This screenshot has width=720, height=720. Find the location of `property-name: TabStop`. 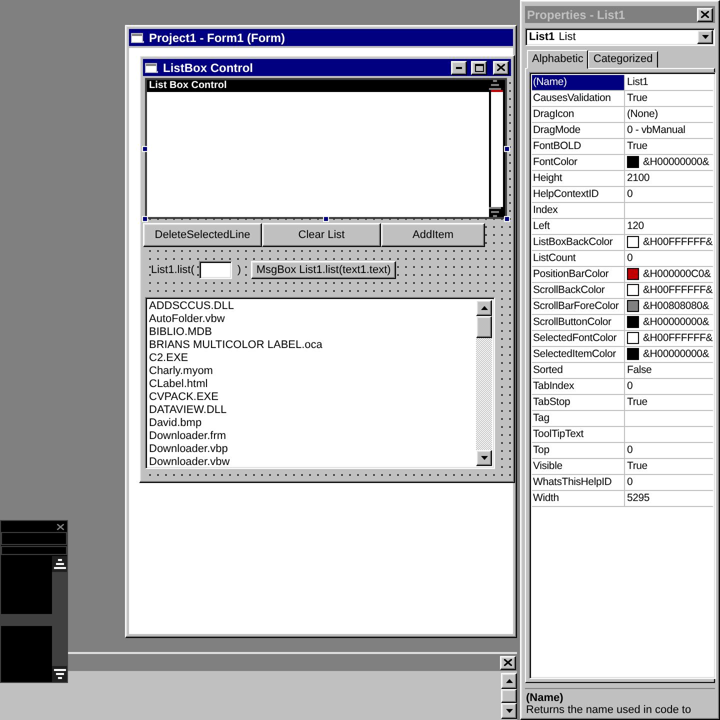

property-name: TabStop is located at coordinates (578, 402).